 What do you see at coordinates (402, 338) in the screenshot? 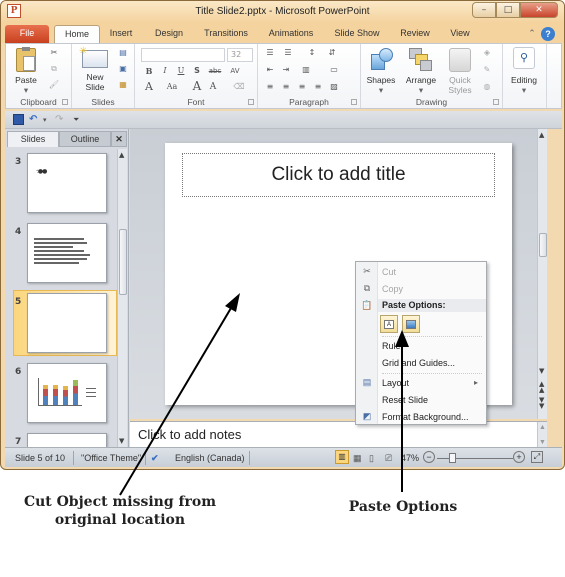
I see `paste-arrow-head` at bounding box center [402, 338].